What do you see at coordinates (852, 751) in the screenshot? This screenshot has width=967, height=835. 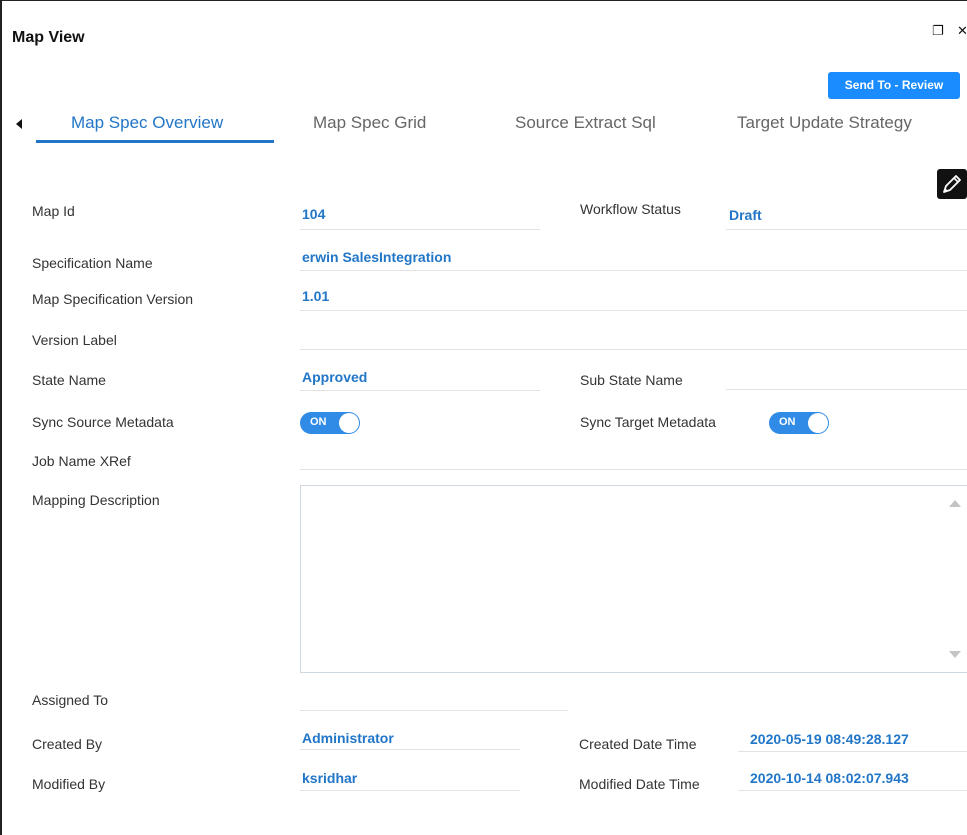 I see `created-date-time-underline` at bounding box center [852, 751].